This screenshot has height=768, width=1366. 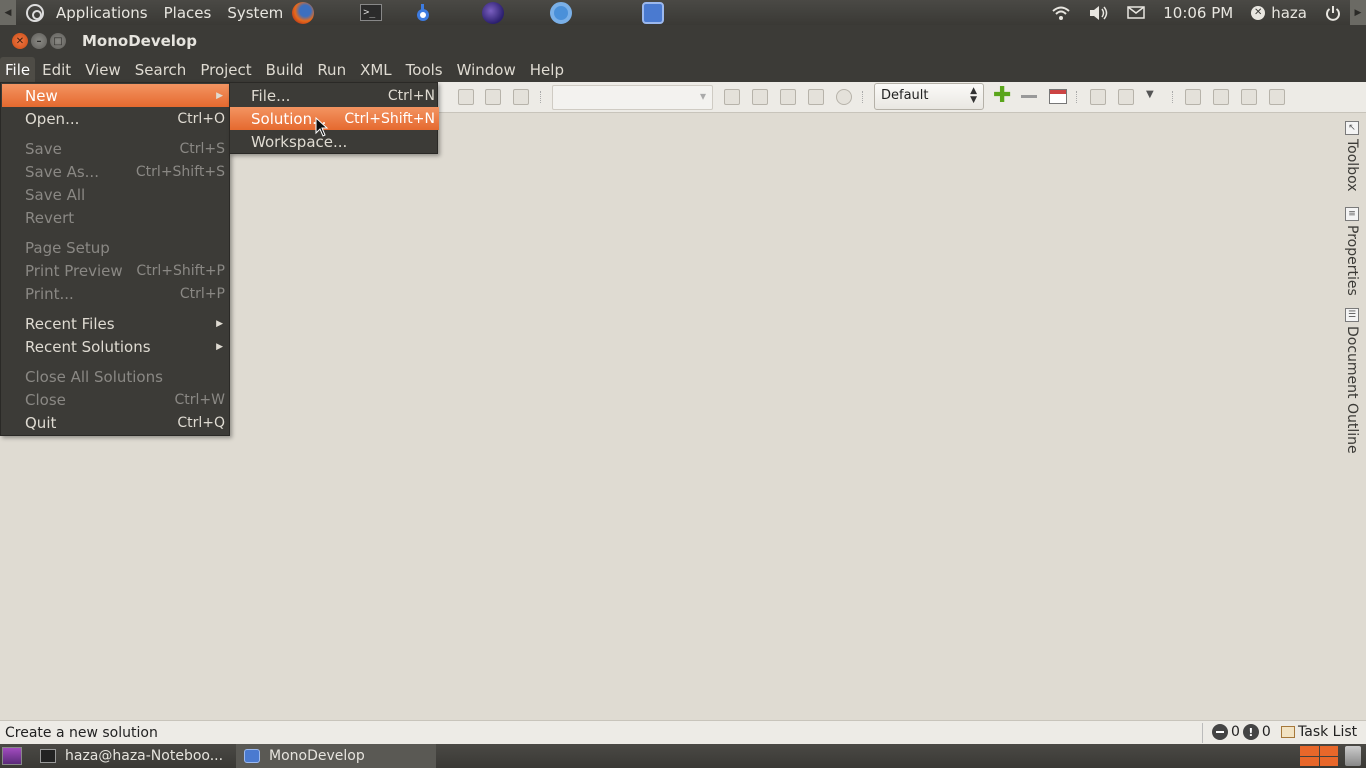 What do you see at coordinates (115, 346) in the screenshot?
I see `menu-item-recent-solutions: Recent Solutions ▶` at bounding box center [115, 346].